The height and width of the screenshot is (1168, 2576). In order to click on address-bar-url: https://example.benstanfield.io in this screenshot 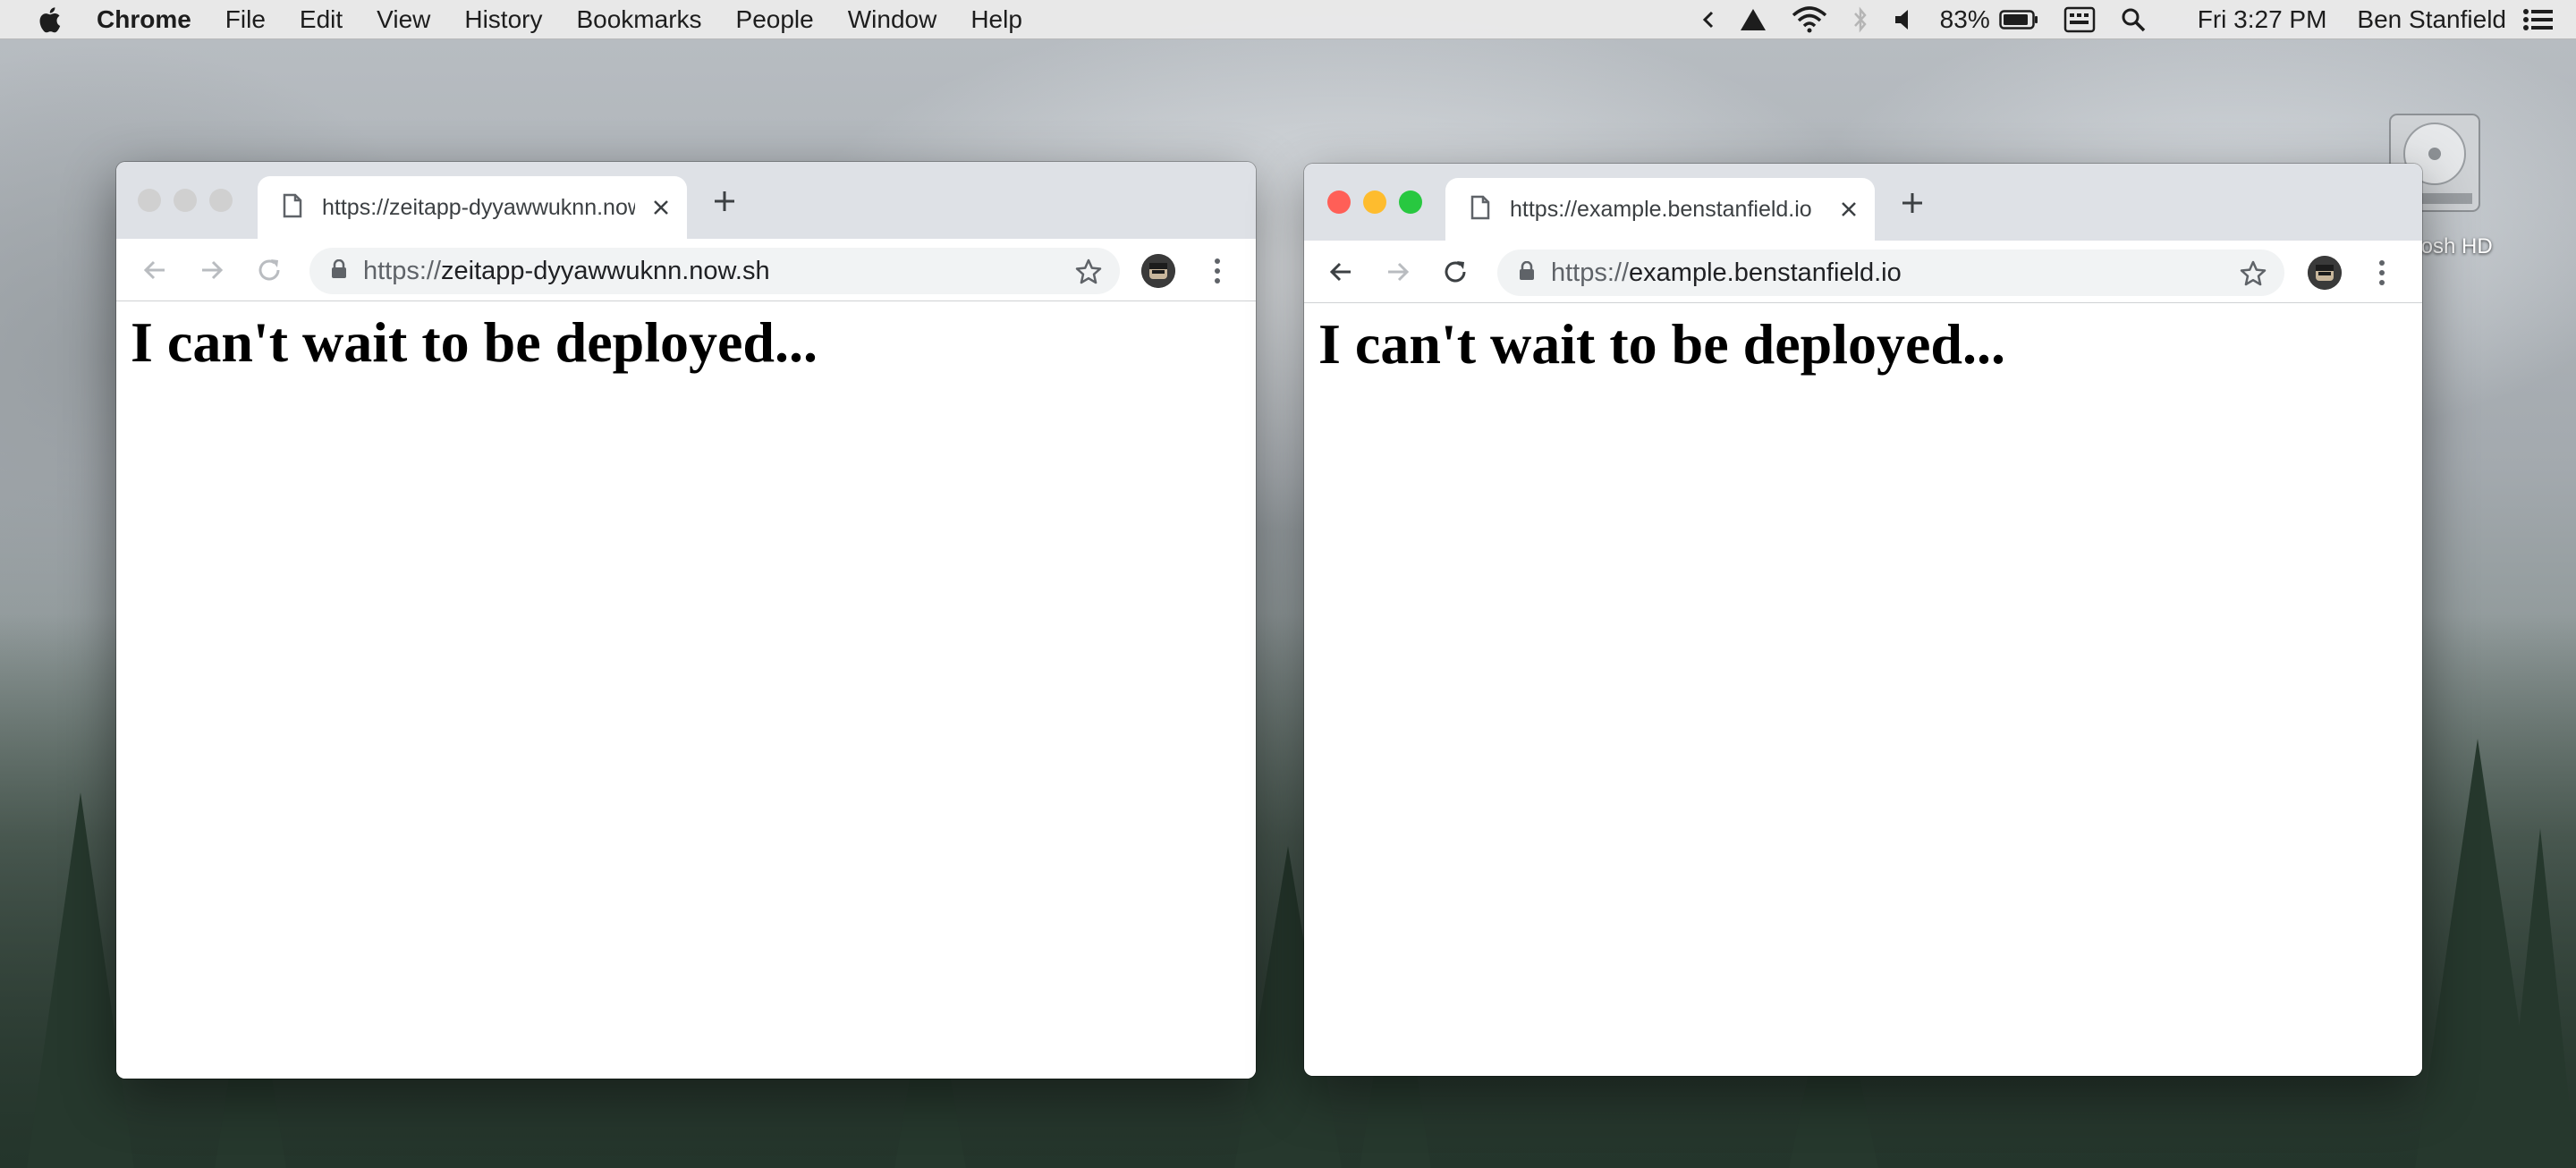, I will do `click(1726, 273)`.